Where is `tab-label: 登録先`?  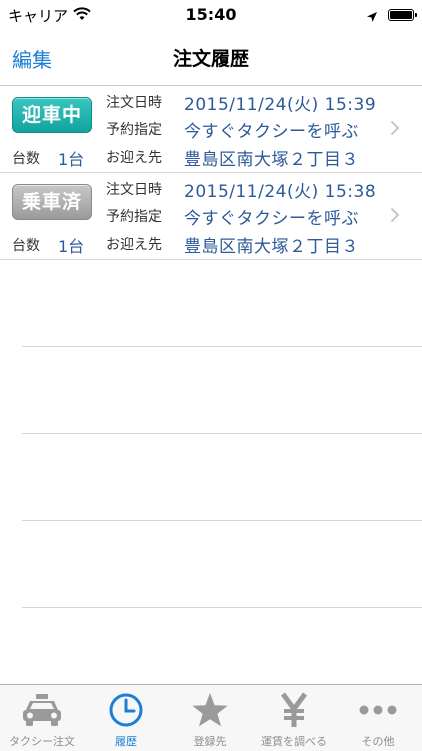
tab-label: 登録先 is located at coordinates (210, 741).